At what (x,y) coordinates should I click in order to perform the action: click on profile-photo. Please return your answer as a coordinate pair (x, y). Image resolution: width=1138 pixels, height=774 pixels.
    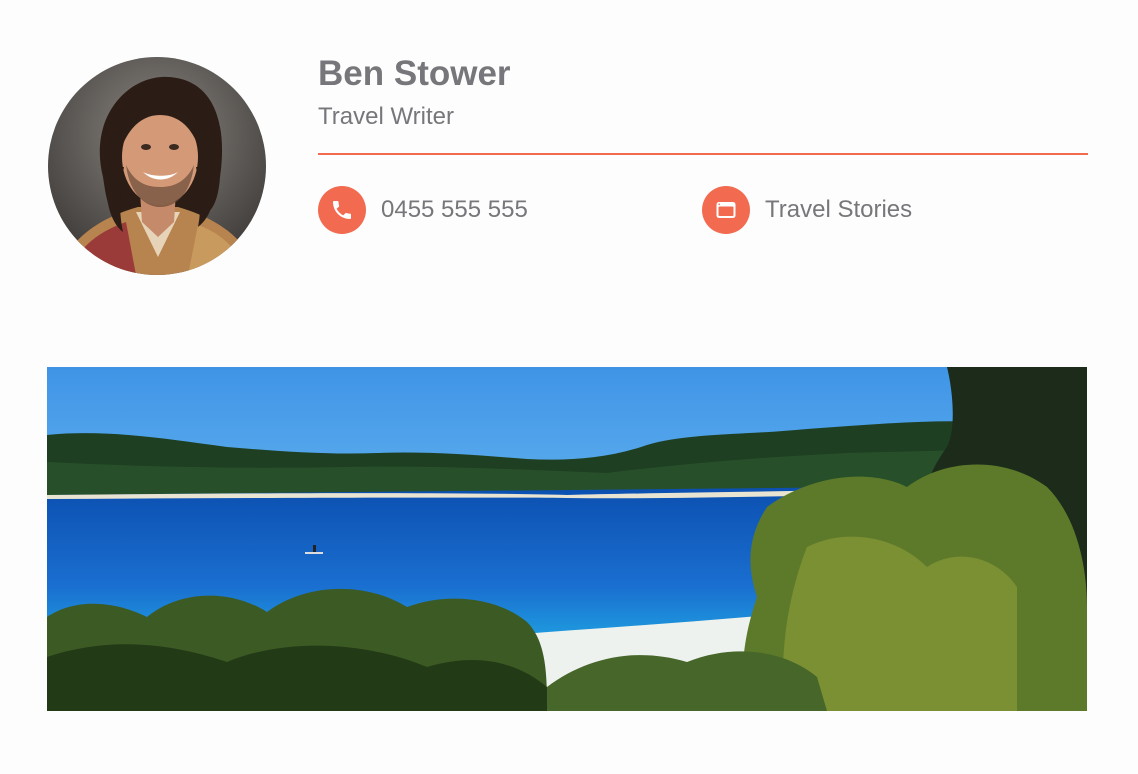
    Looking at the image, I should click on (157, 166).